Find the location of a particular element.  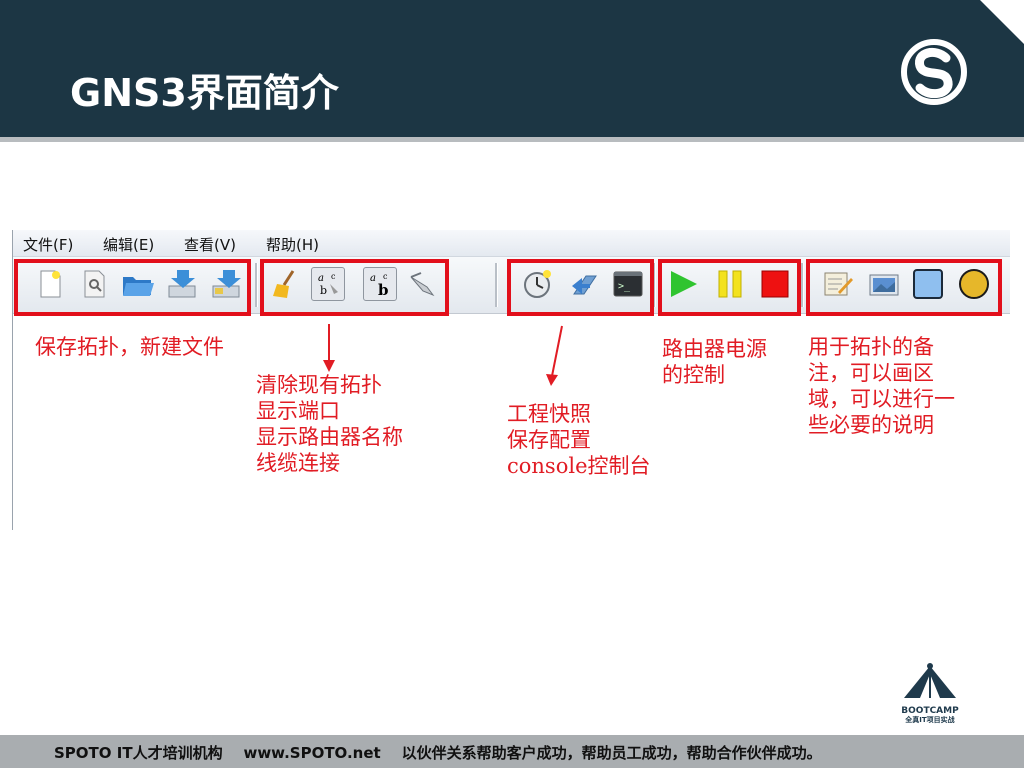

header-divider is located at coordinates (512, 139).